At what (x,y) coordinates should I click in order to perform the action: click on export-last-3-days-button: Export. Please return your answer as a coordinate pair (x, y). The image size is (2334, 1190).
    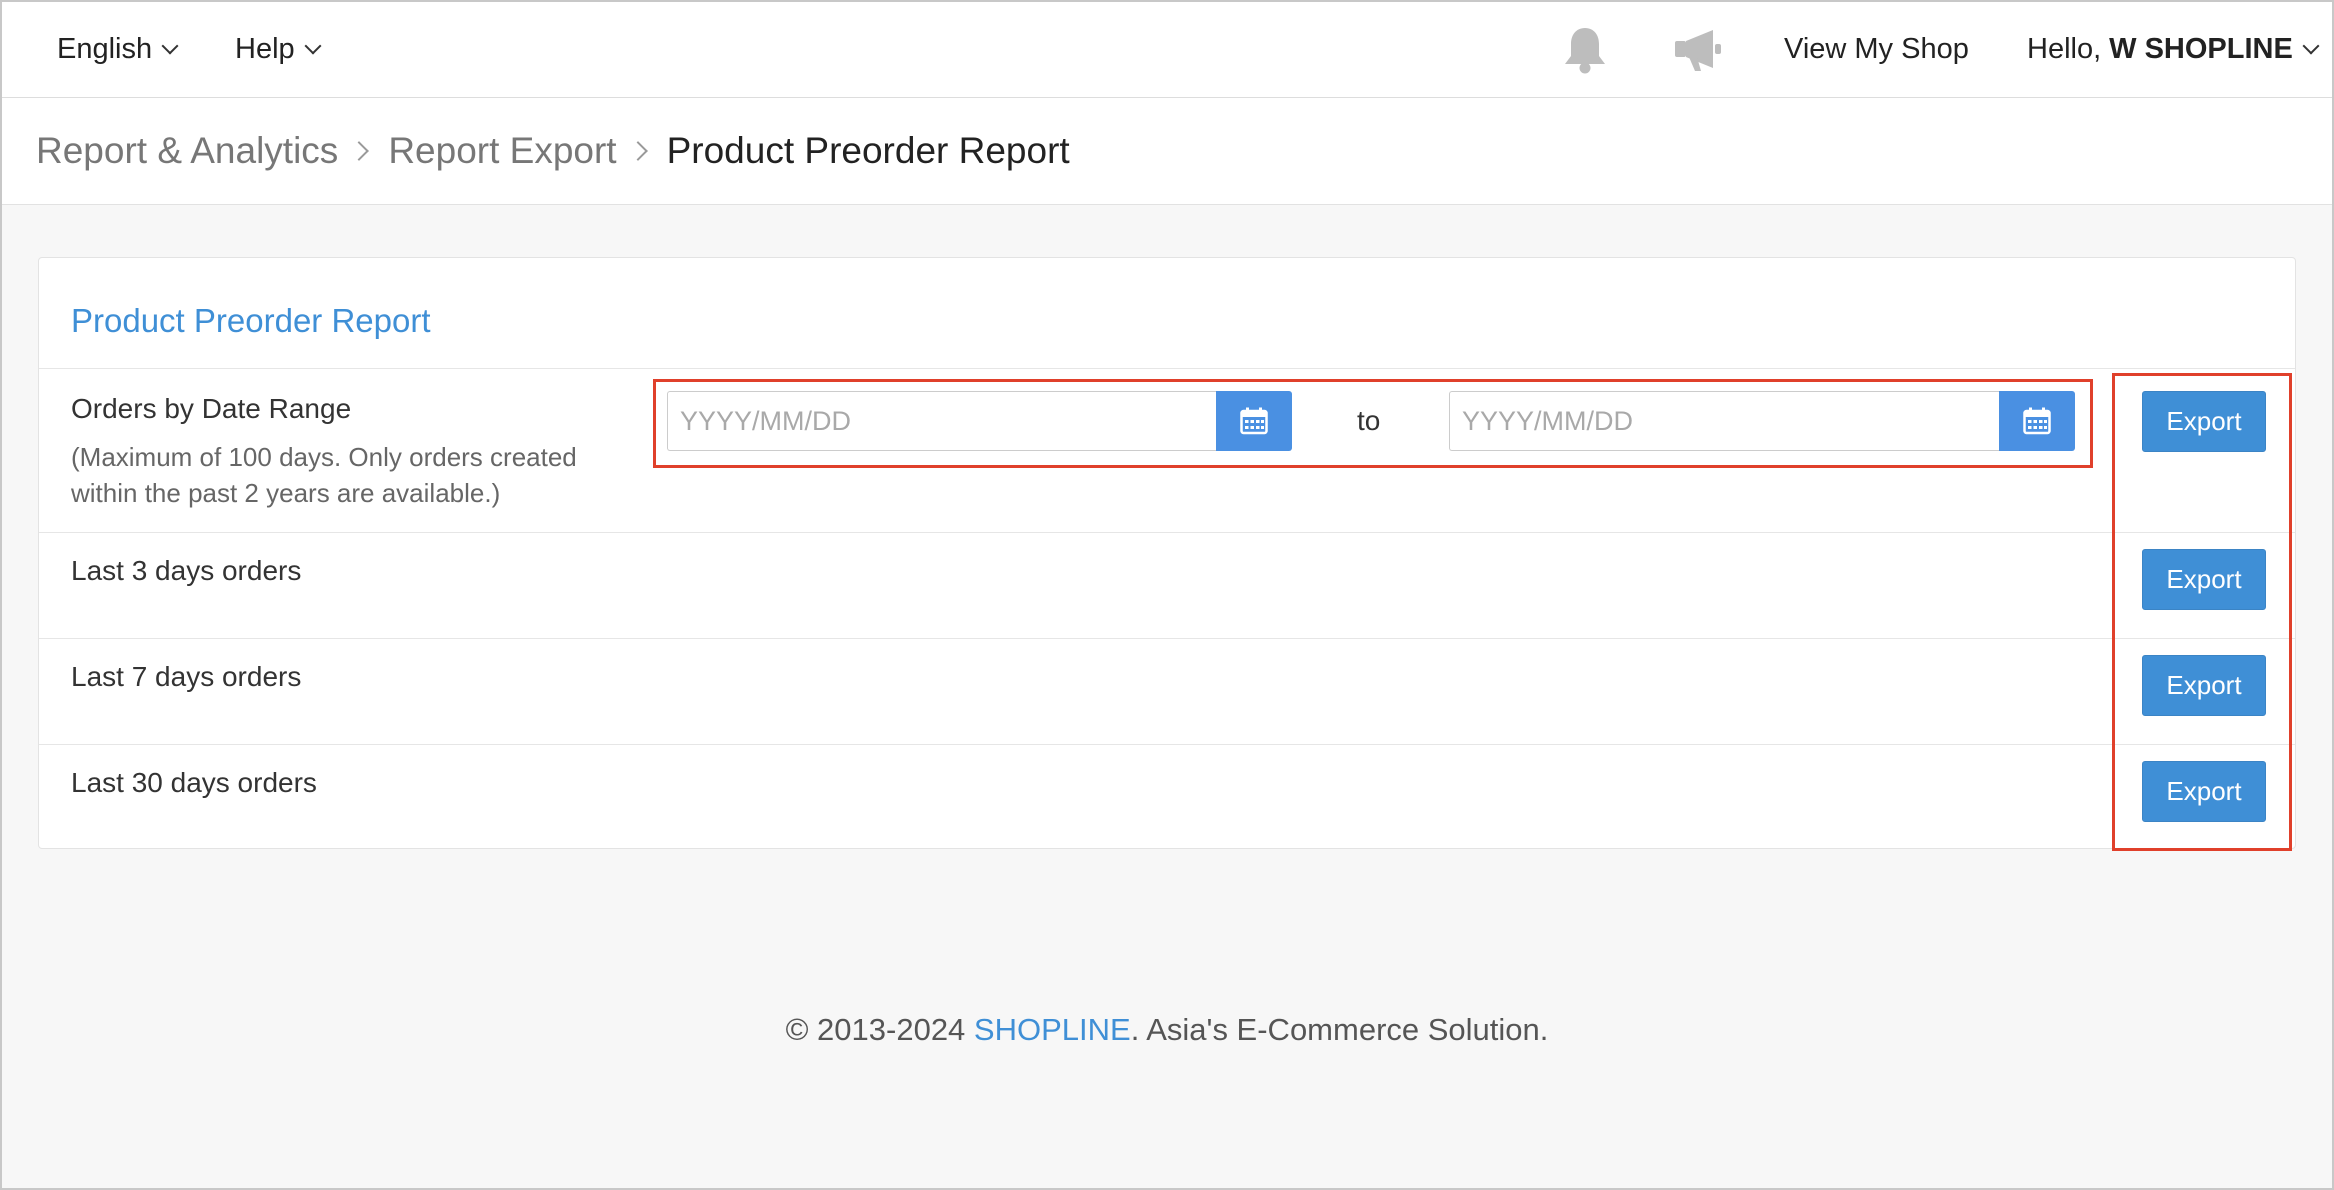
    Looking at the image, I should click on (2204, 579).